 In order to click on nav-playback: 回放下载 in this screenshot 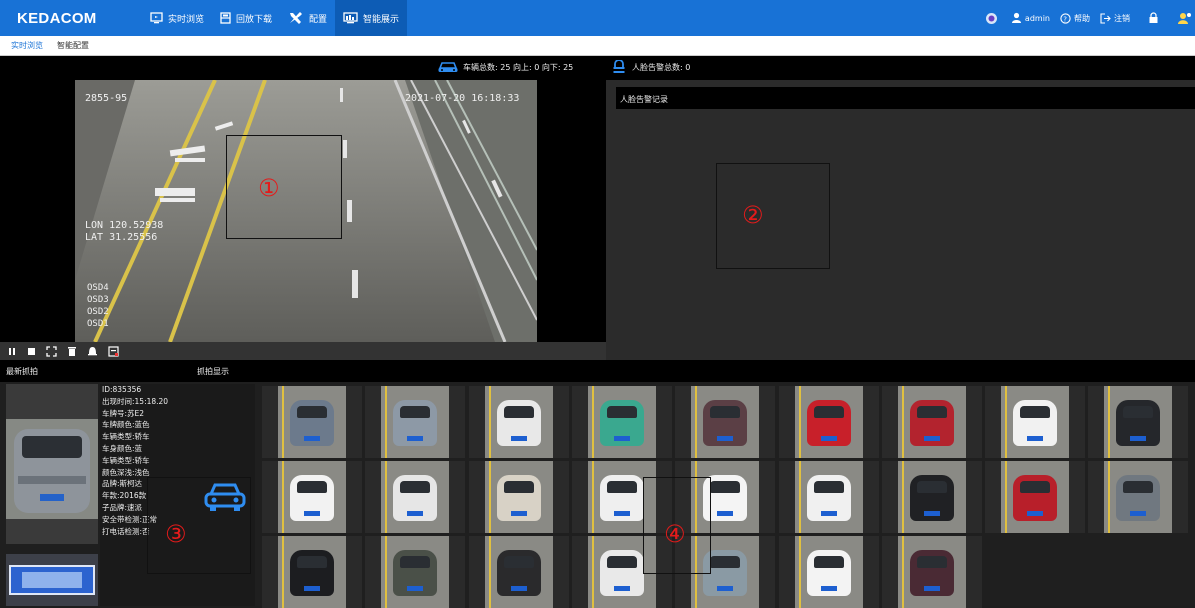, I will do `click(246, 18)`.